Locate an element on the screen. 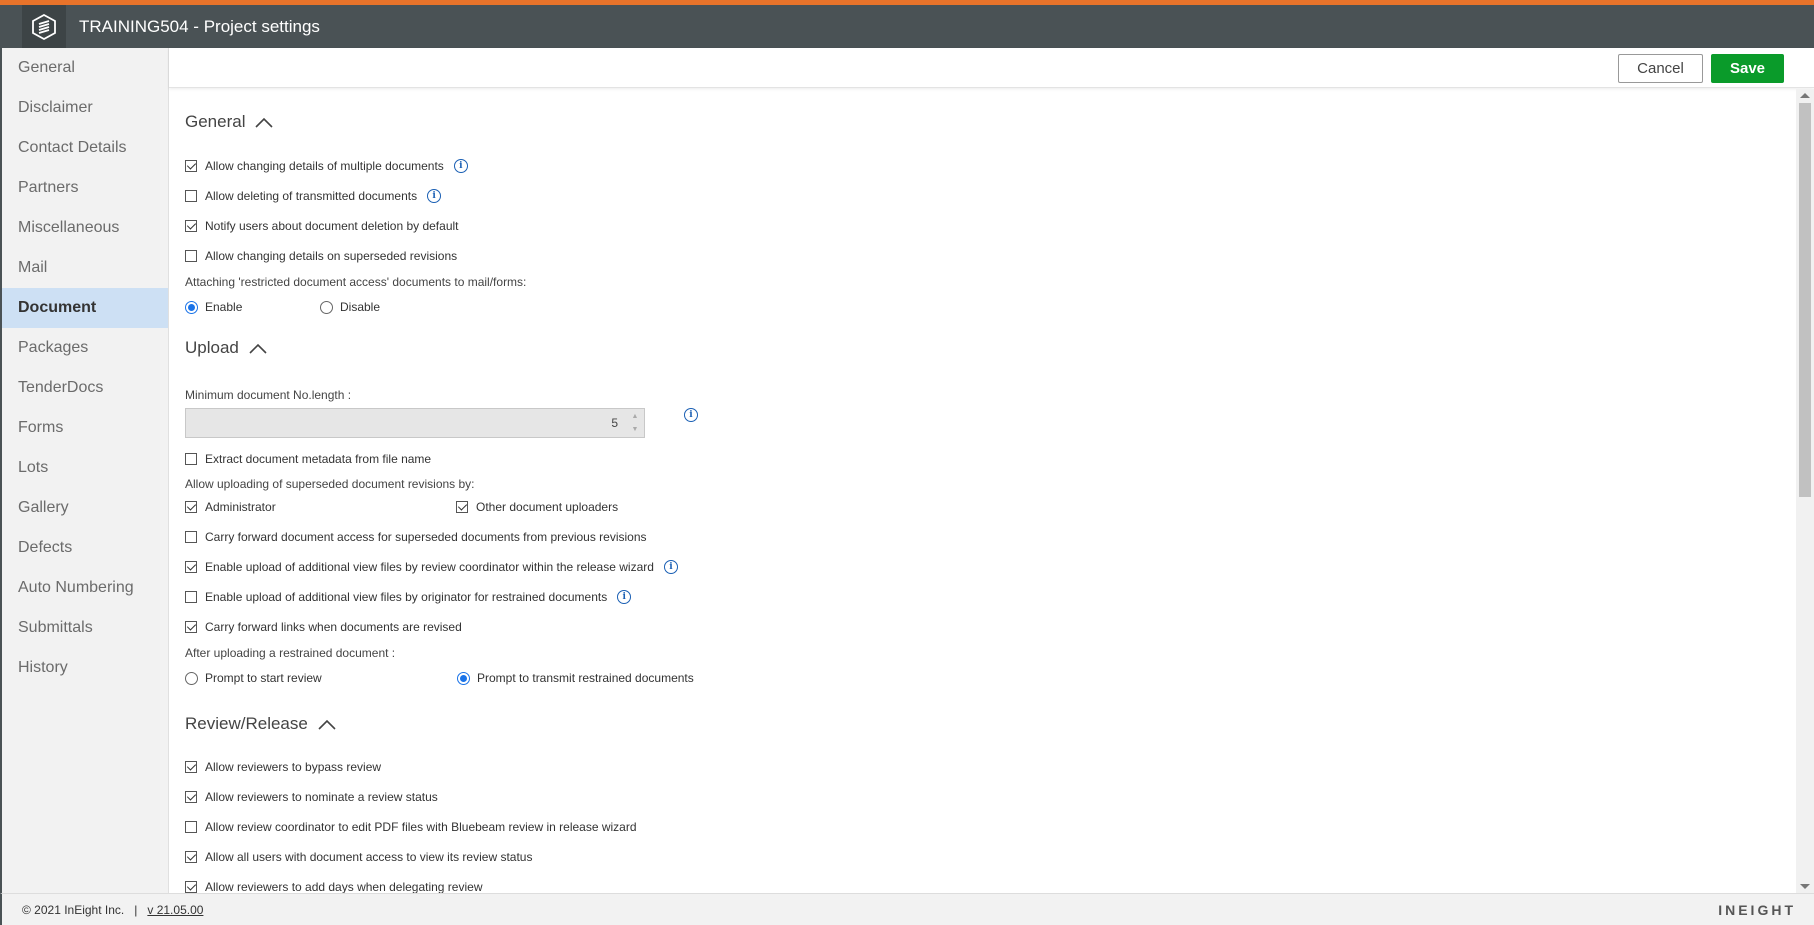 This screenshot has width=1814, height=925. disable-radio is located at coordinates (326, 307).